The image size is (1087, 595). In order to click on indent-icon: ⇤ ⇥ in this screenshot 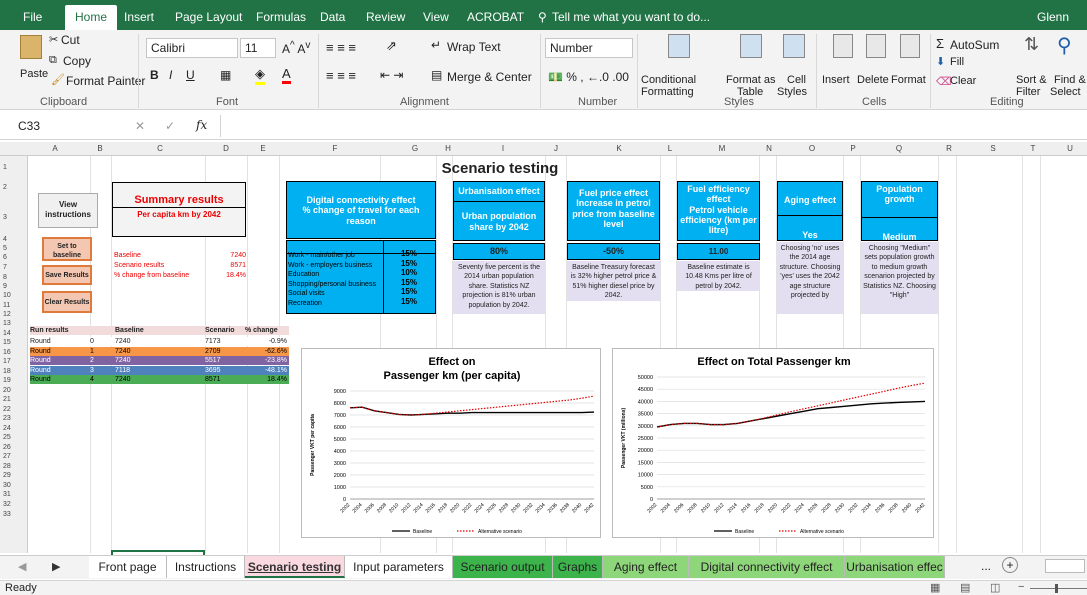, I will do `click(391, 75)`.